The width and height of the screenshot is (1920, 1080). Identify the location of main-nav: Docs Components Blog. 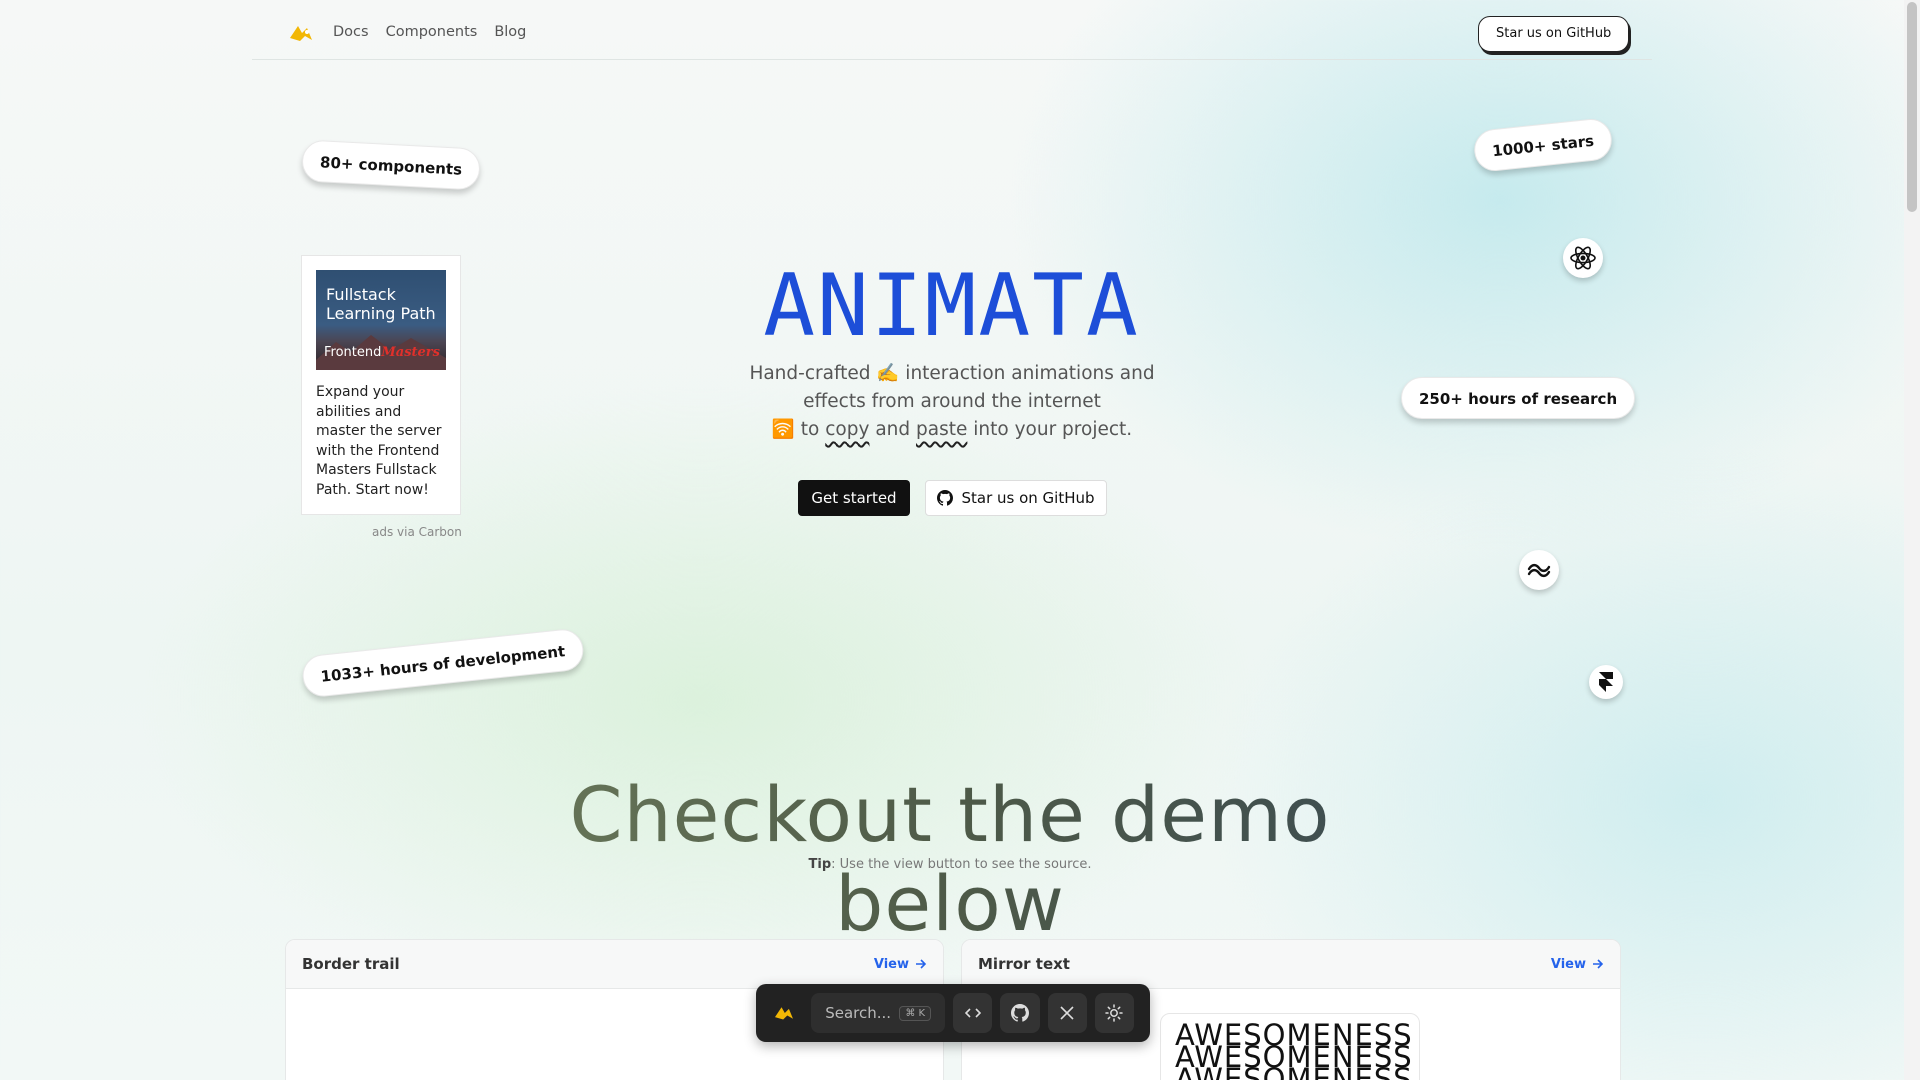
(429, 32).